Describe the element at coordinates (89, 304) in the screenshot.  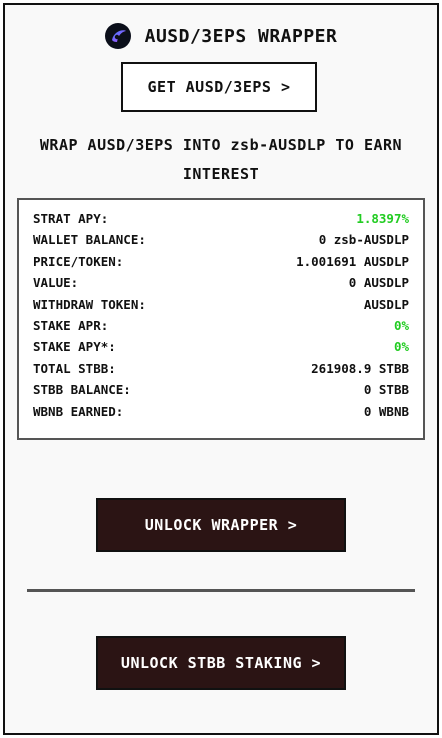
I see `stat-label: WITHDRAW TOKEN:` at that location.